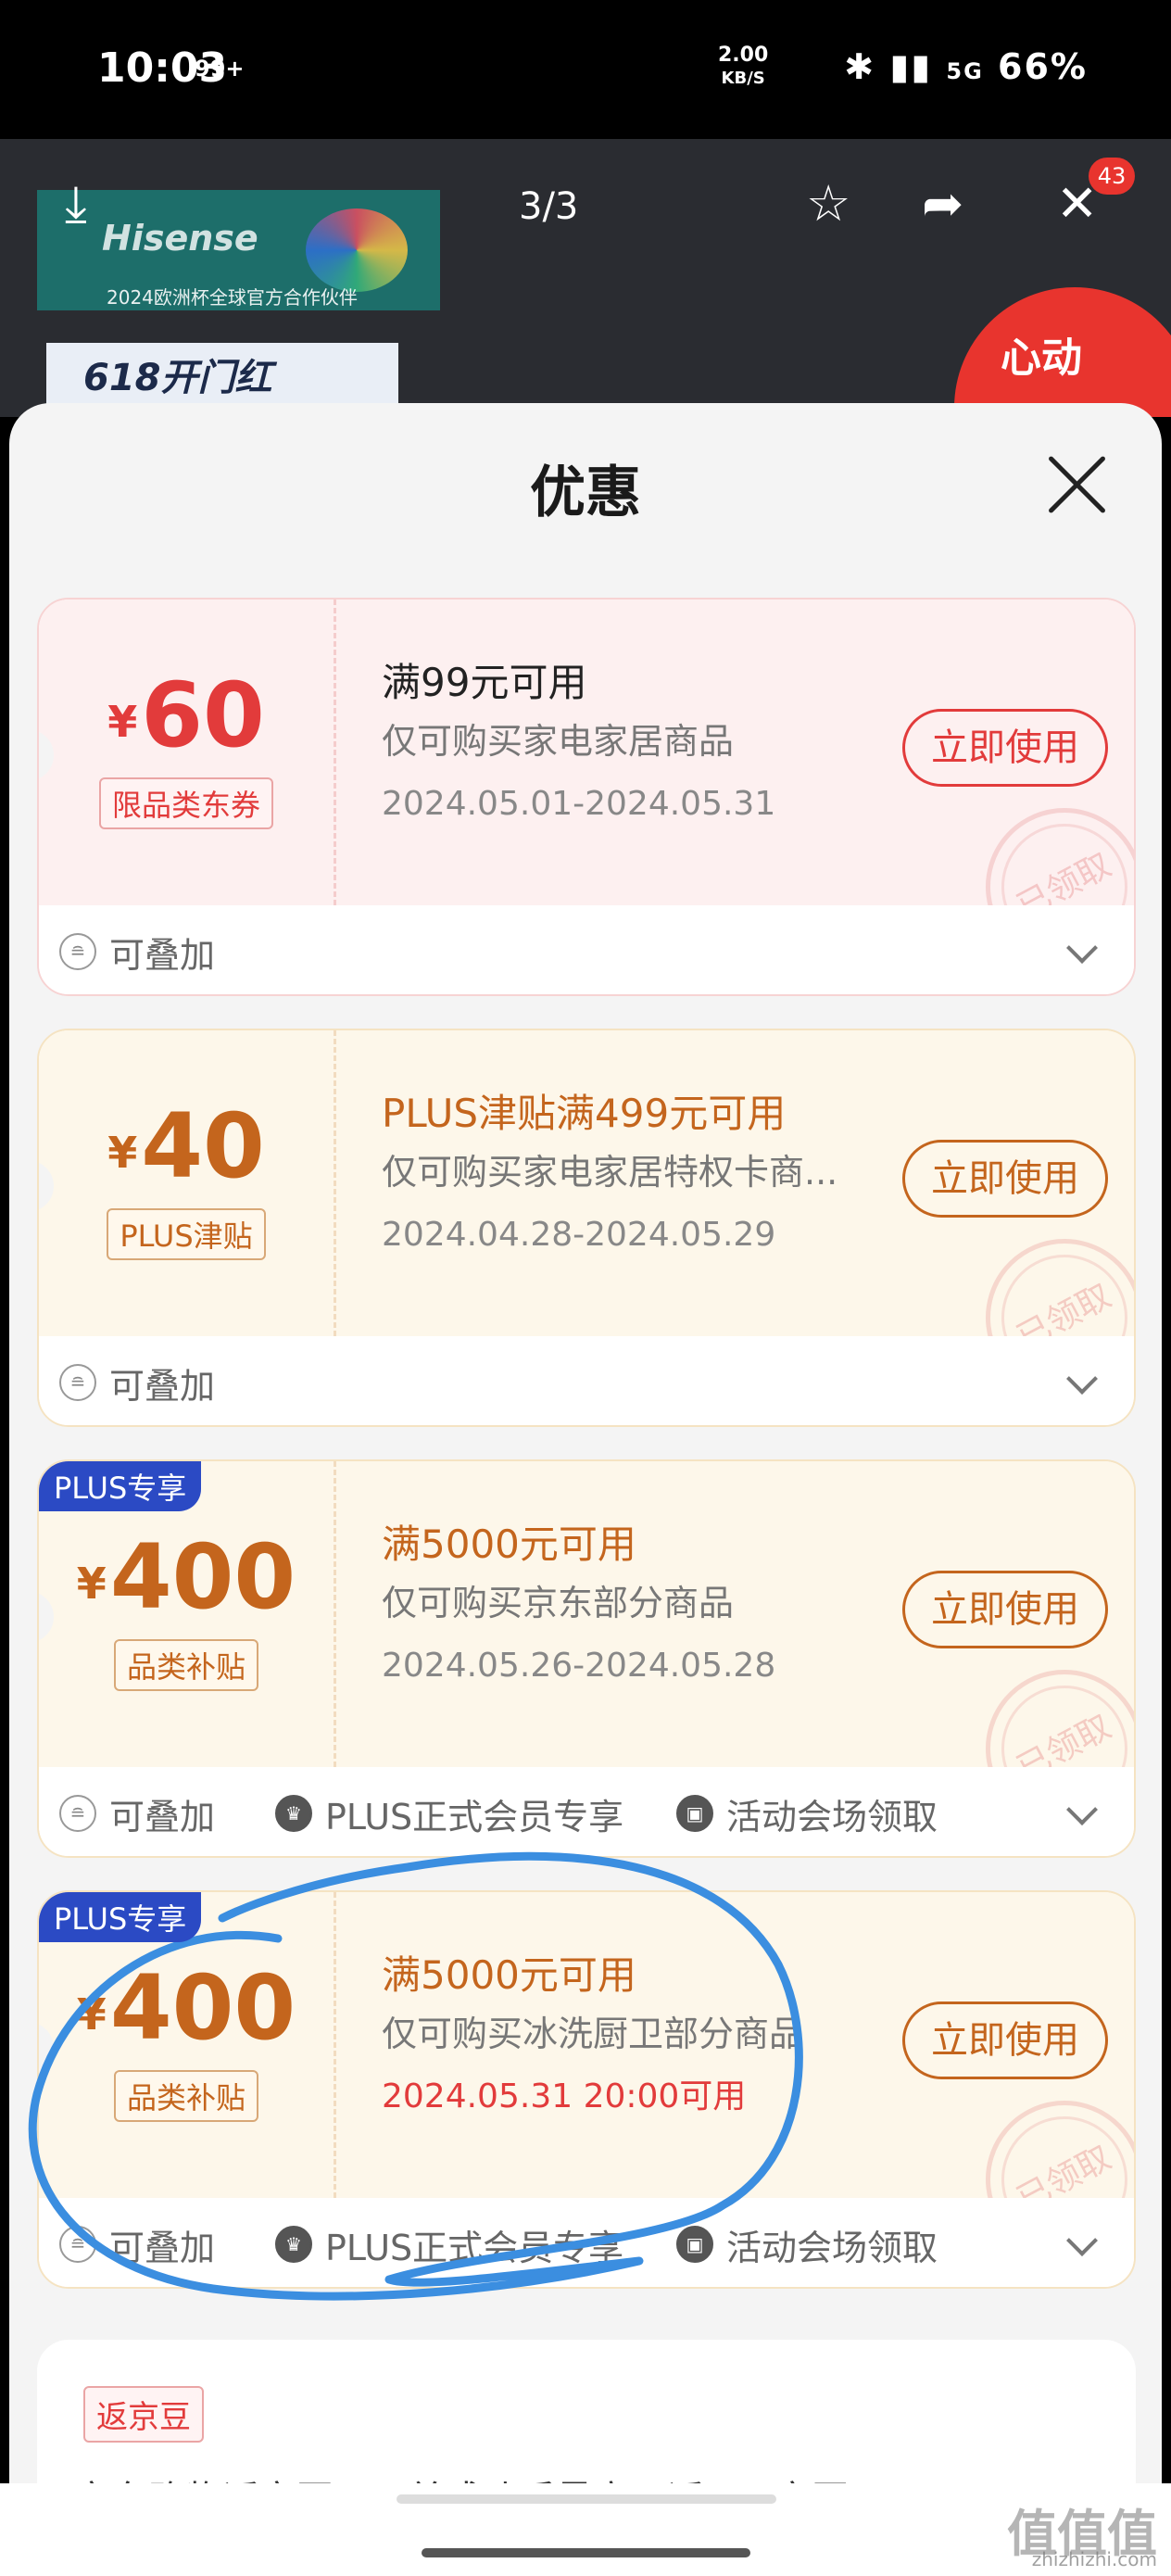 This screenshot has width=1171, height=2576. I want to click on coupon-type-tag: 品类补贴, so click(186, 2096).